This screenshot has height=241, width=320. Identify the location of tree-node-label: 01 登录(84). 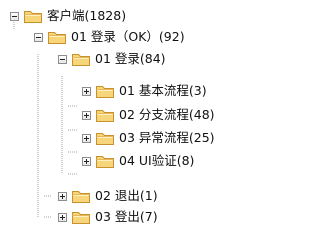
(130, 58).